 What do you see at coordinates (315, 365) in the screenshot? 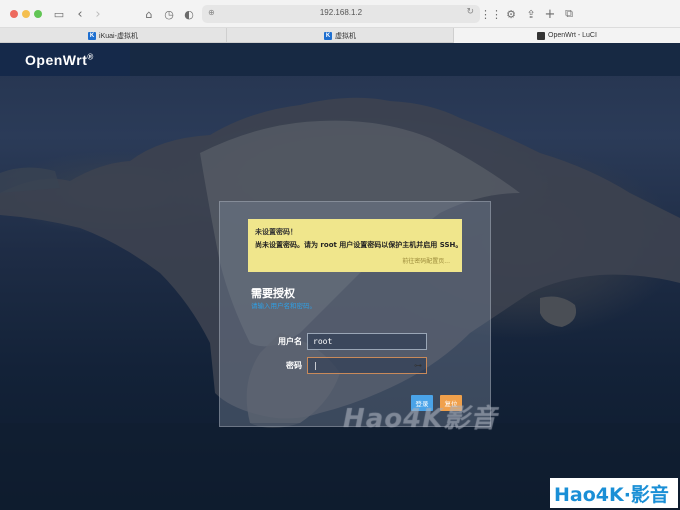
I see `password-value: |` at bounding box center [315, 365].